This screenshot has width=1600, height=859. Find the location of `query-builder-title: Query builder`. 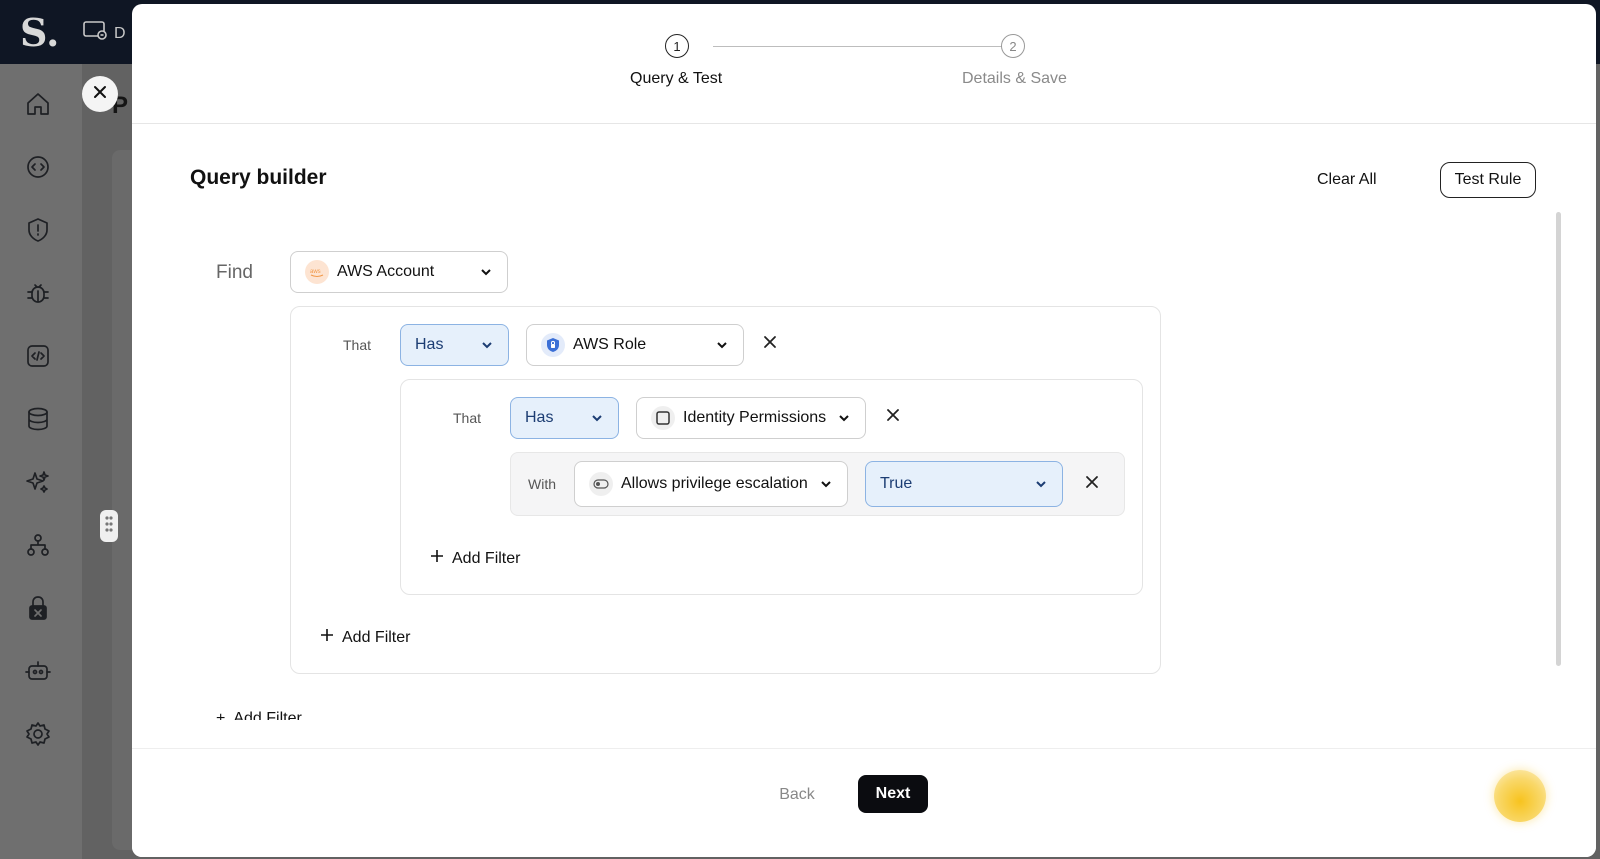

query-builder-title: Query builder is located at coordinates (258, 177).